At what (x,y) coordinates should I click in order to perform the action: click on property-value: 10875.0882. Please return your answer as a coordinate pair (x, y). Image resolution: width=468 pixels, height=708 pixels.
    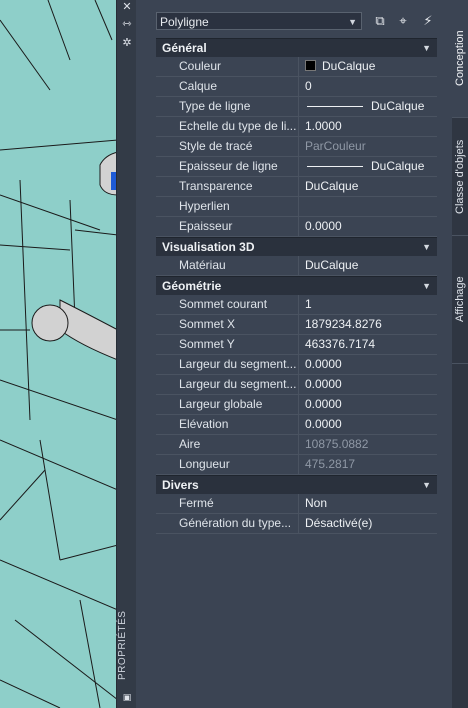
    Looking at the image, I should click on (337, 444).